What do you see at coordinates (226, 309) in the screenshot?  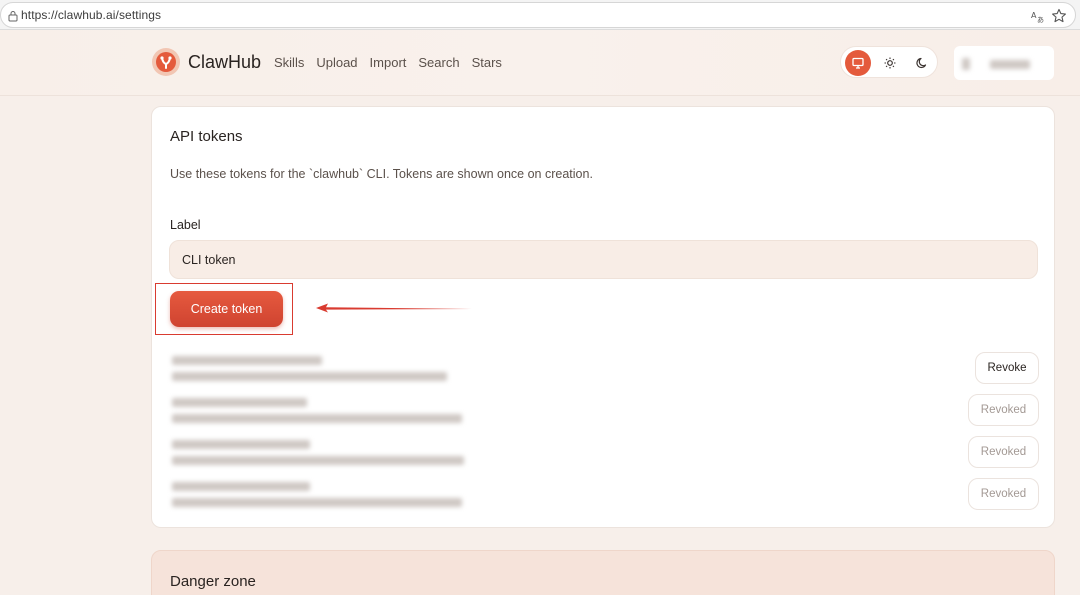 I see `create-token-button: Create token` at bounding box center [226, 309].